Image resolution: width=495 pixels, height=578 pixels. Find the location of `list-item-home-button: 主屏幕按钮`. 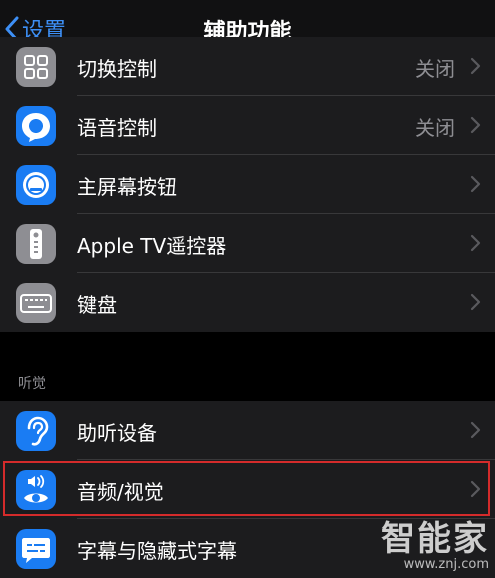

list-item-home-button: 主屏幕按钮 is located at coordinates (247, 184).